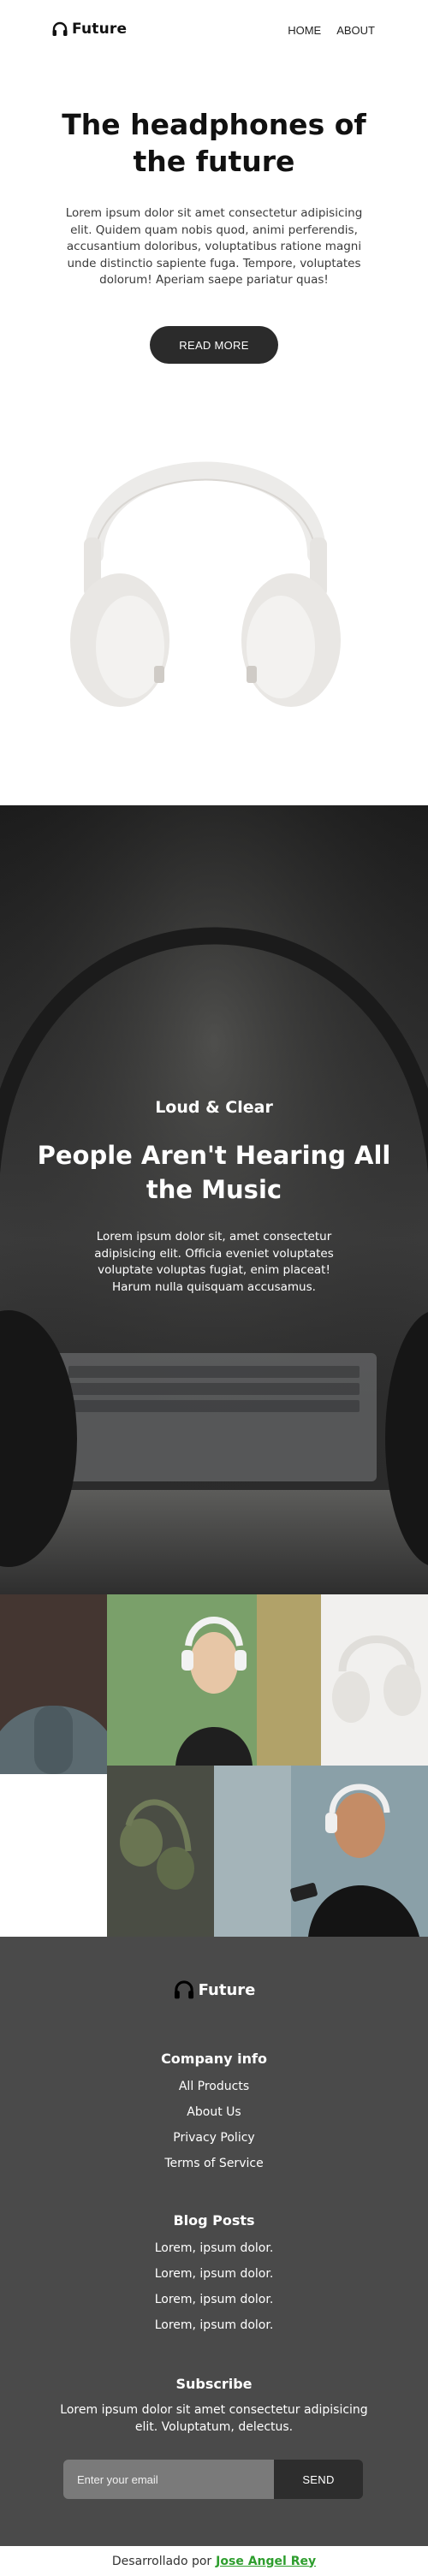 The width and height of the screenshot is (428, 2576). What do you see at coordinates (214, 345) in the screenshot?
I see `read-more-button: READ MORE` at bounding box center [214, 345].